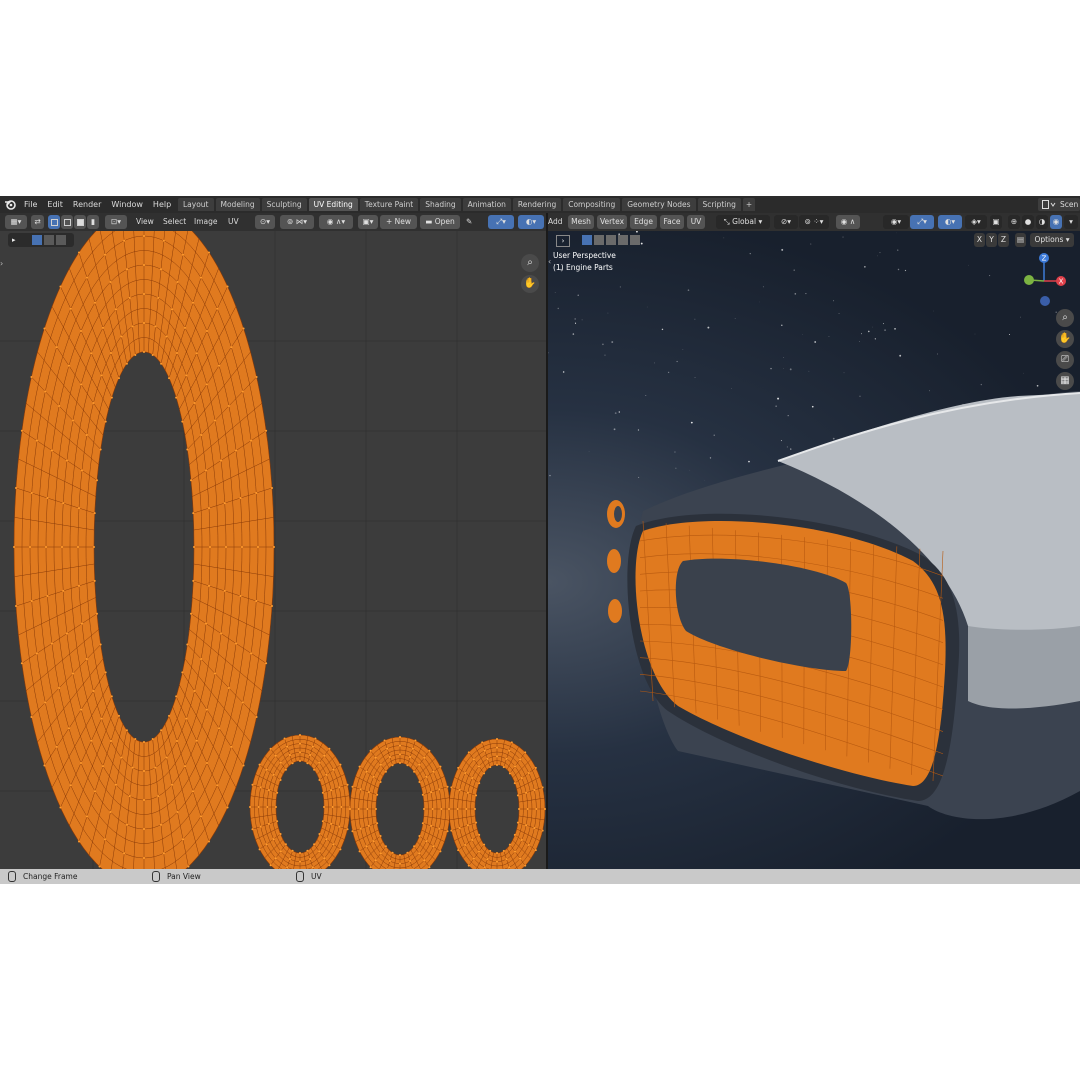 The height and width of the screenshot is (1080, 1080). I want to click on edge-select-icon, so click(67, 222).